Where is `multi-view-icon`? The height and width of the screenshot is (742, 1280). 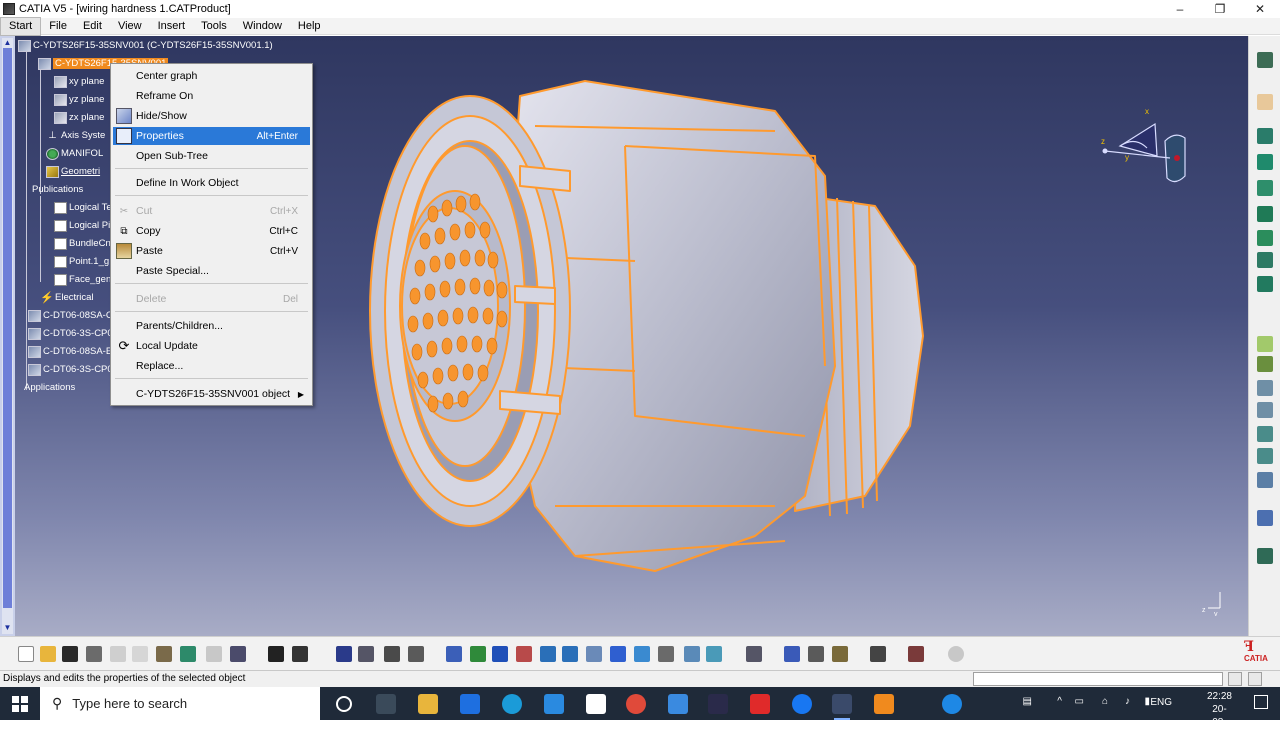
multi-view-icon is located at coordinates (618, 654).